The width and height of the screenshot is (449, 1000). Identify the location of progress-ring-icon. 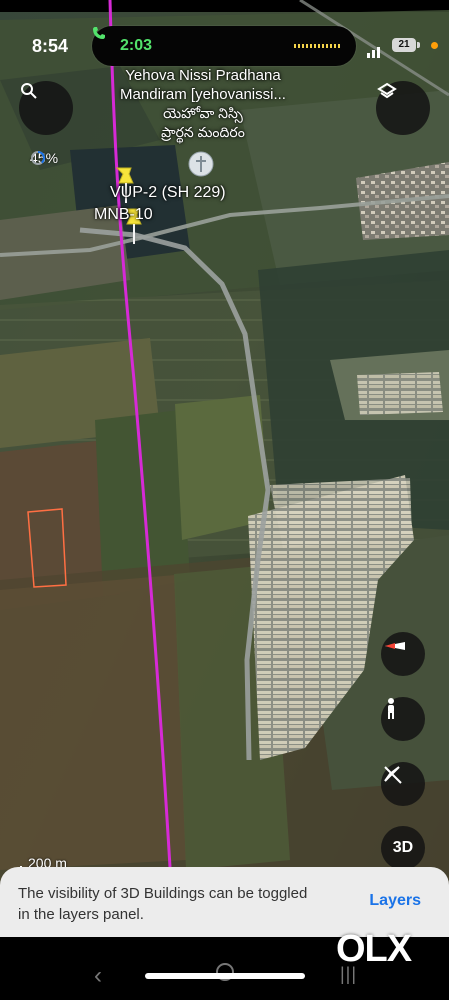
(38, 158).